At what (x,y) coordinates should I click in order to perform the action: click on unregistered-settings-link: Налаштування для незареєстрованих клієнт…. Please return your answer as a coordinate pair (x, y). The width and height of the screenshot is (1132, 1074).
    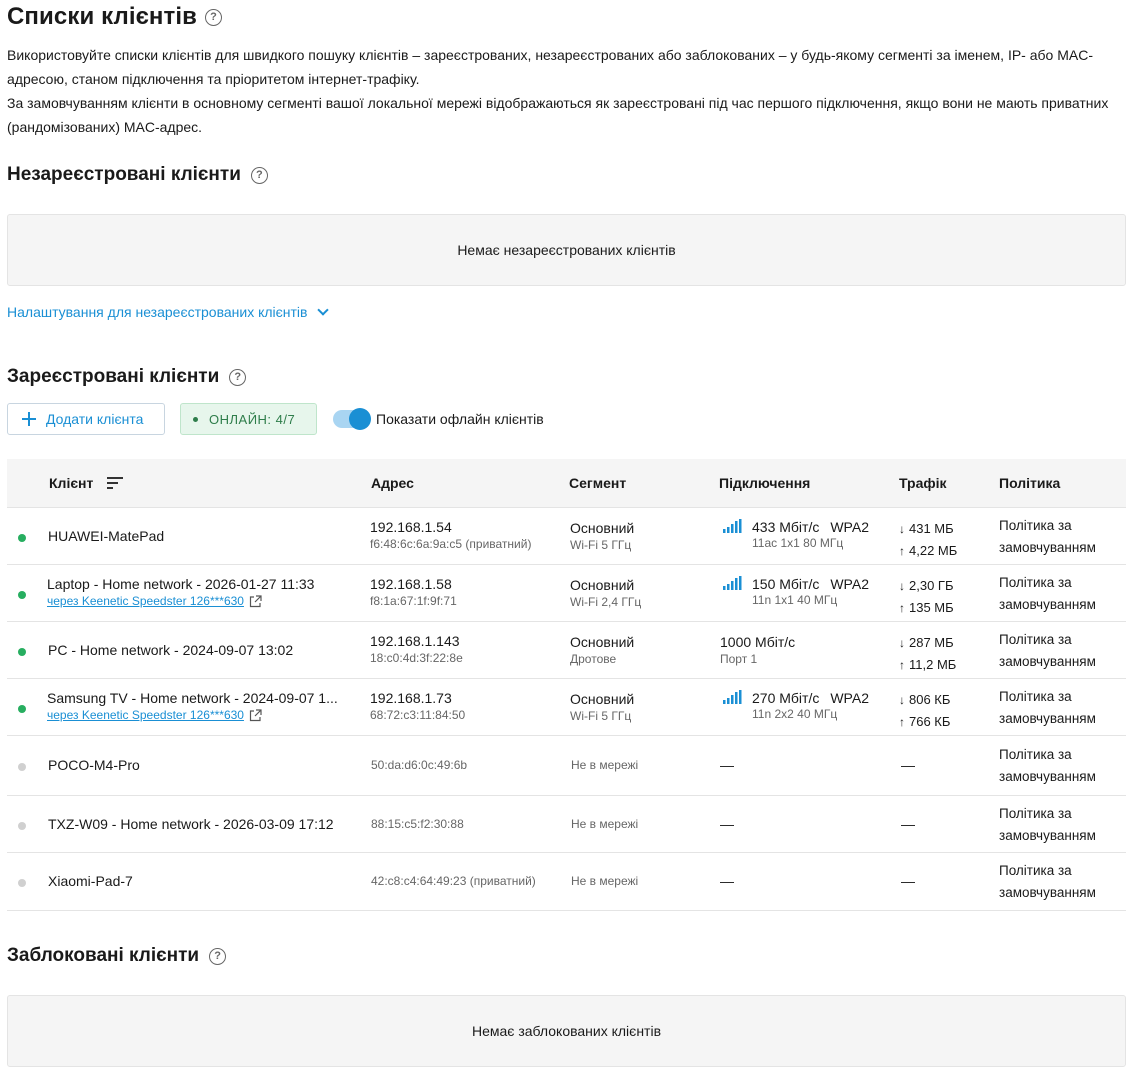
    Looking at the image, I should click on (168, 312).